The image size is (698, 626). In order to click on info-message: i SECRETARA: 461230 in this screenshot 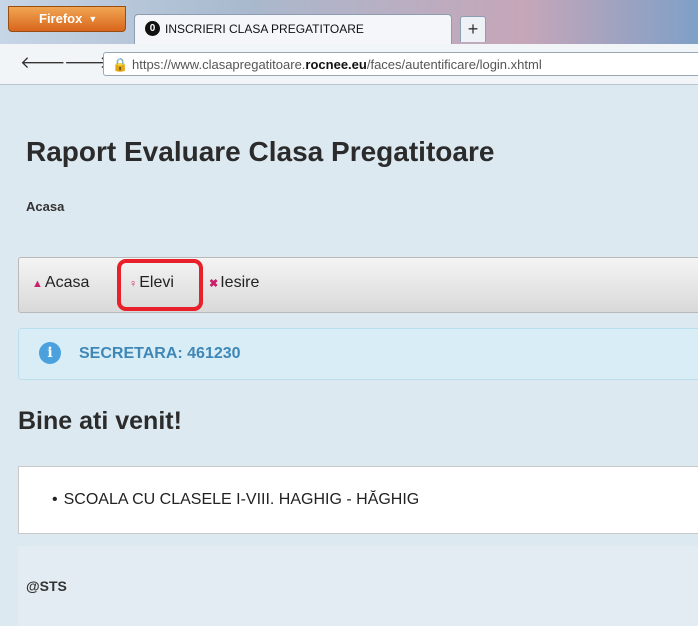, I will do `click(358, 354)`.